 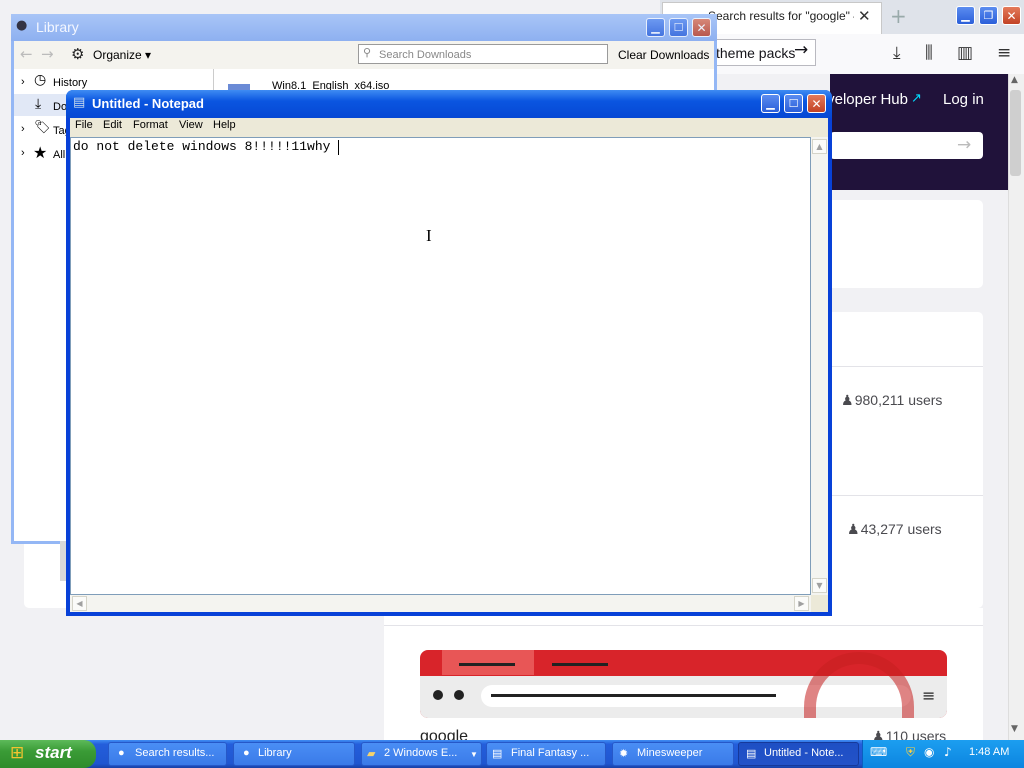 I want to click on menu-view: View, so click(x=191, y=125).